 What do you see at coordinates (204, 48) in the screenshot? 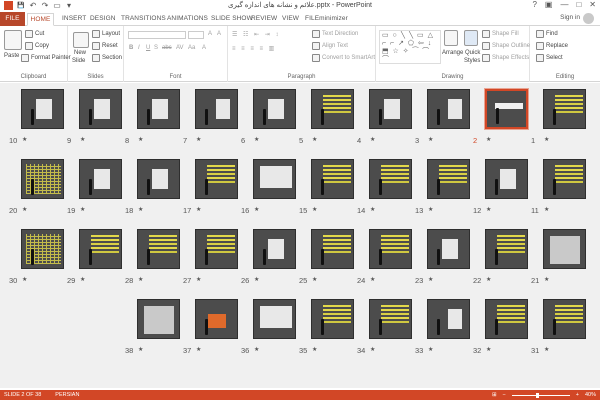
I see `font-color-button: A` at bounding box center [204, 48].